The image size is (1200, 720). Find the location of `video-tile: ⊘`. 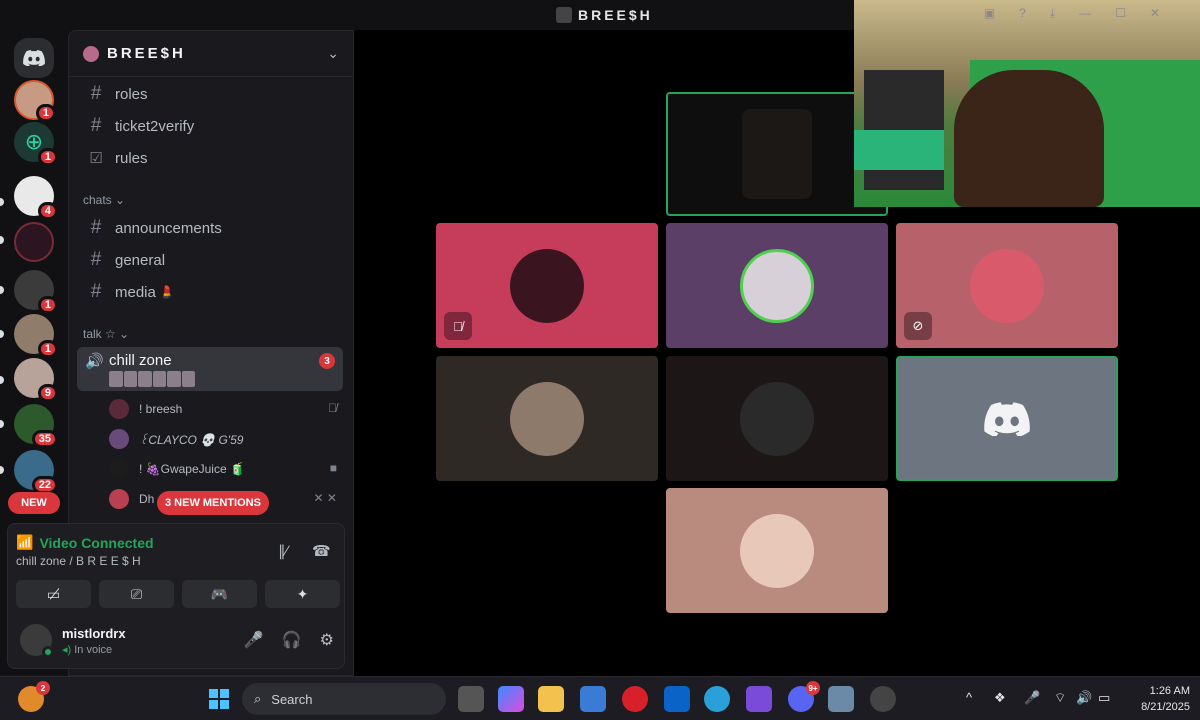

video-tile: ⊘ is located at coordinates (1007, 285).